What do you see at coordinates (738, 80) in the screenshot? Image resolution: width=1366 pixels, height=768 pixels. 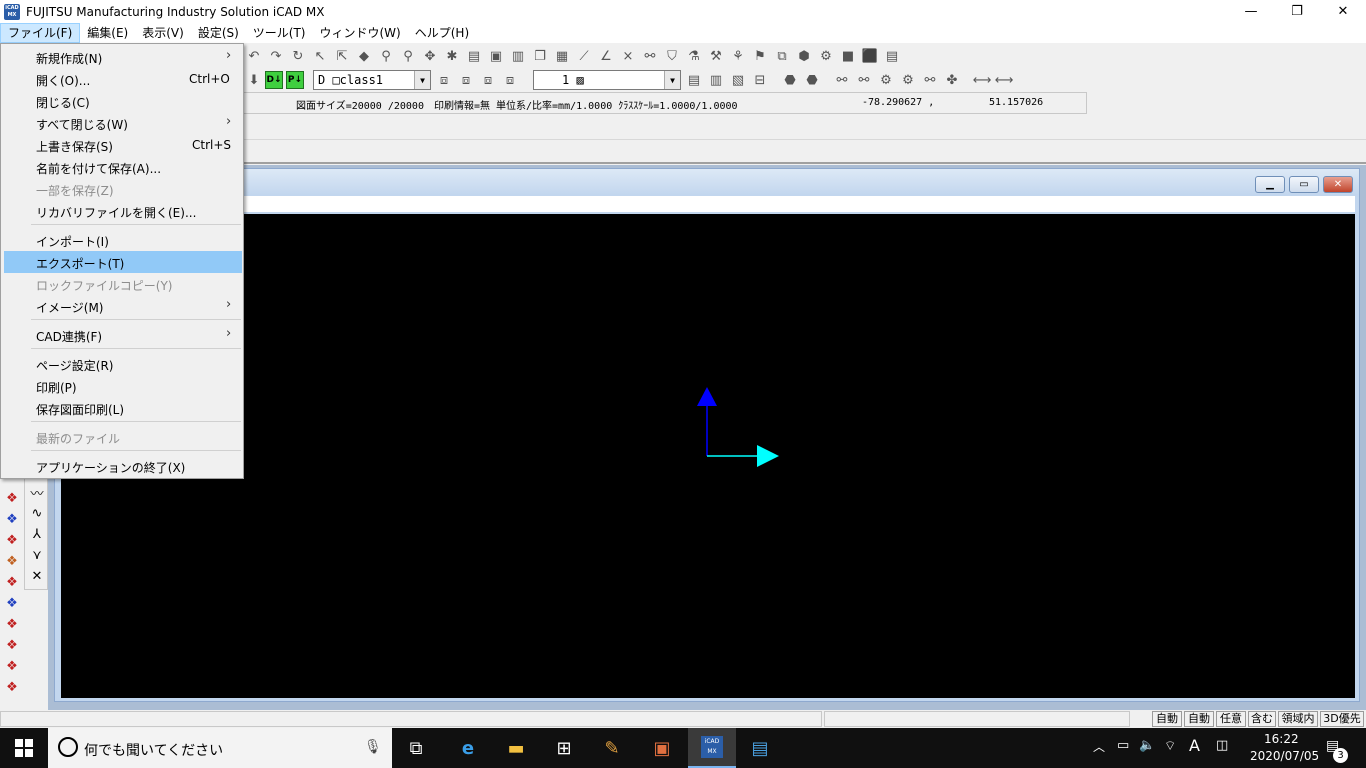 I see `image-icon: ▧` at bounding box center [738, 80].